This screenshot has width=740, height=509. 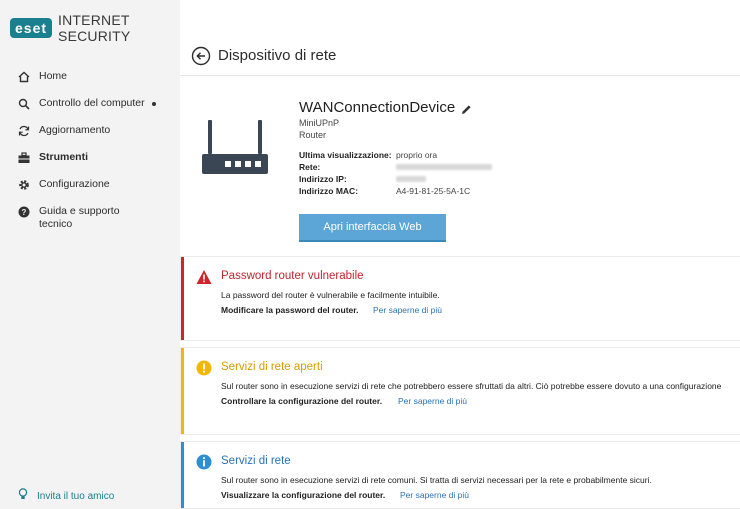 I want to click on invite-friend-label: Invita il tuo amico, so click(x=76, y=496).